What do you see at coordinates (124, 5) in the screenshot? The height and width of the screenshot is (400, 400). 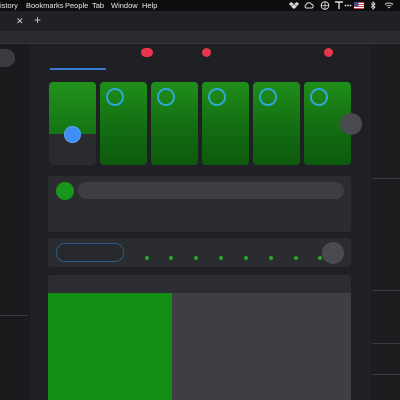 I see `menu-window: Window` at bounding box center [124, 5].